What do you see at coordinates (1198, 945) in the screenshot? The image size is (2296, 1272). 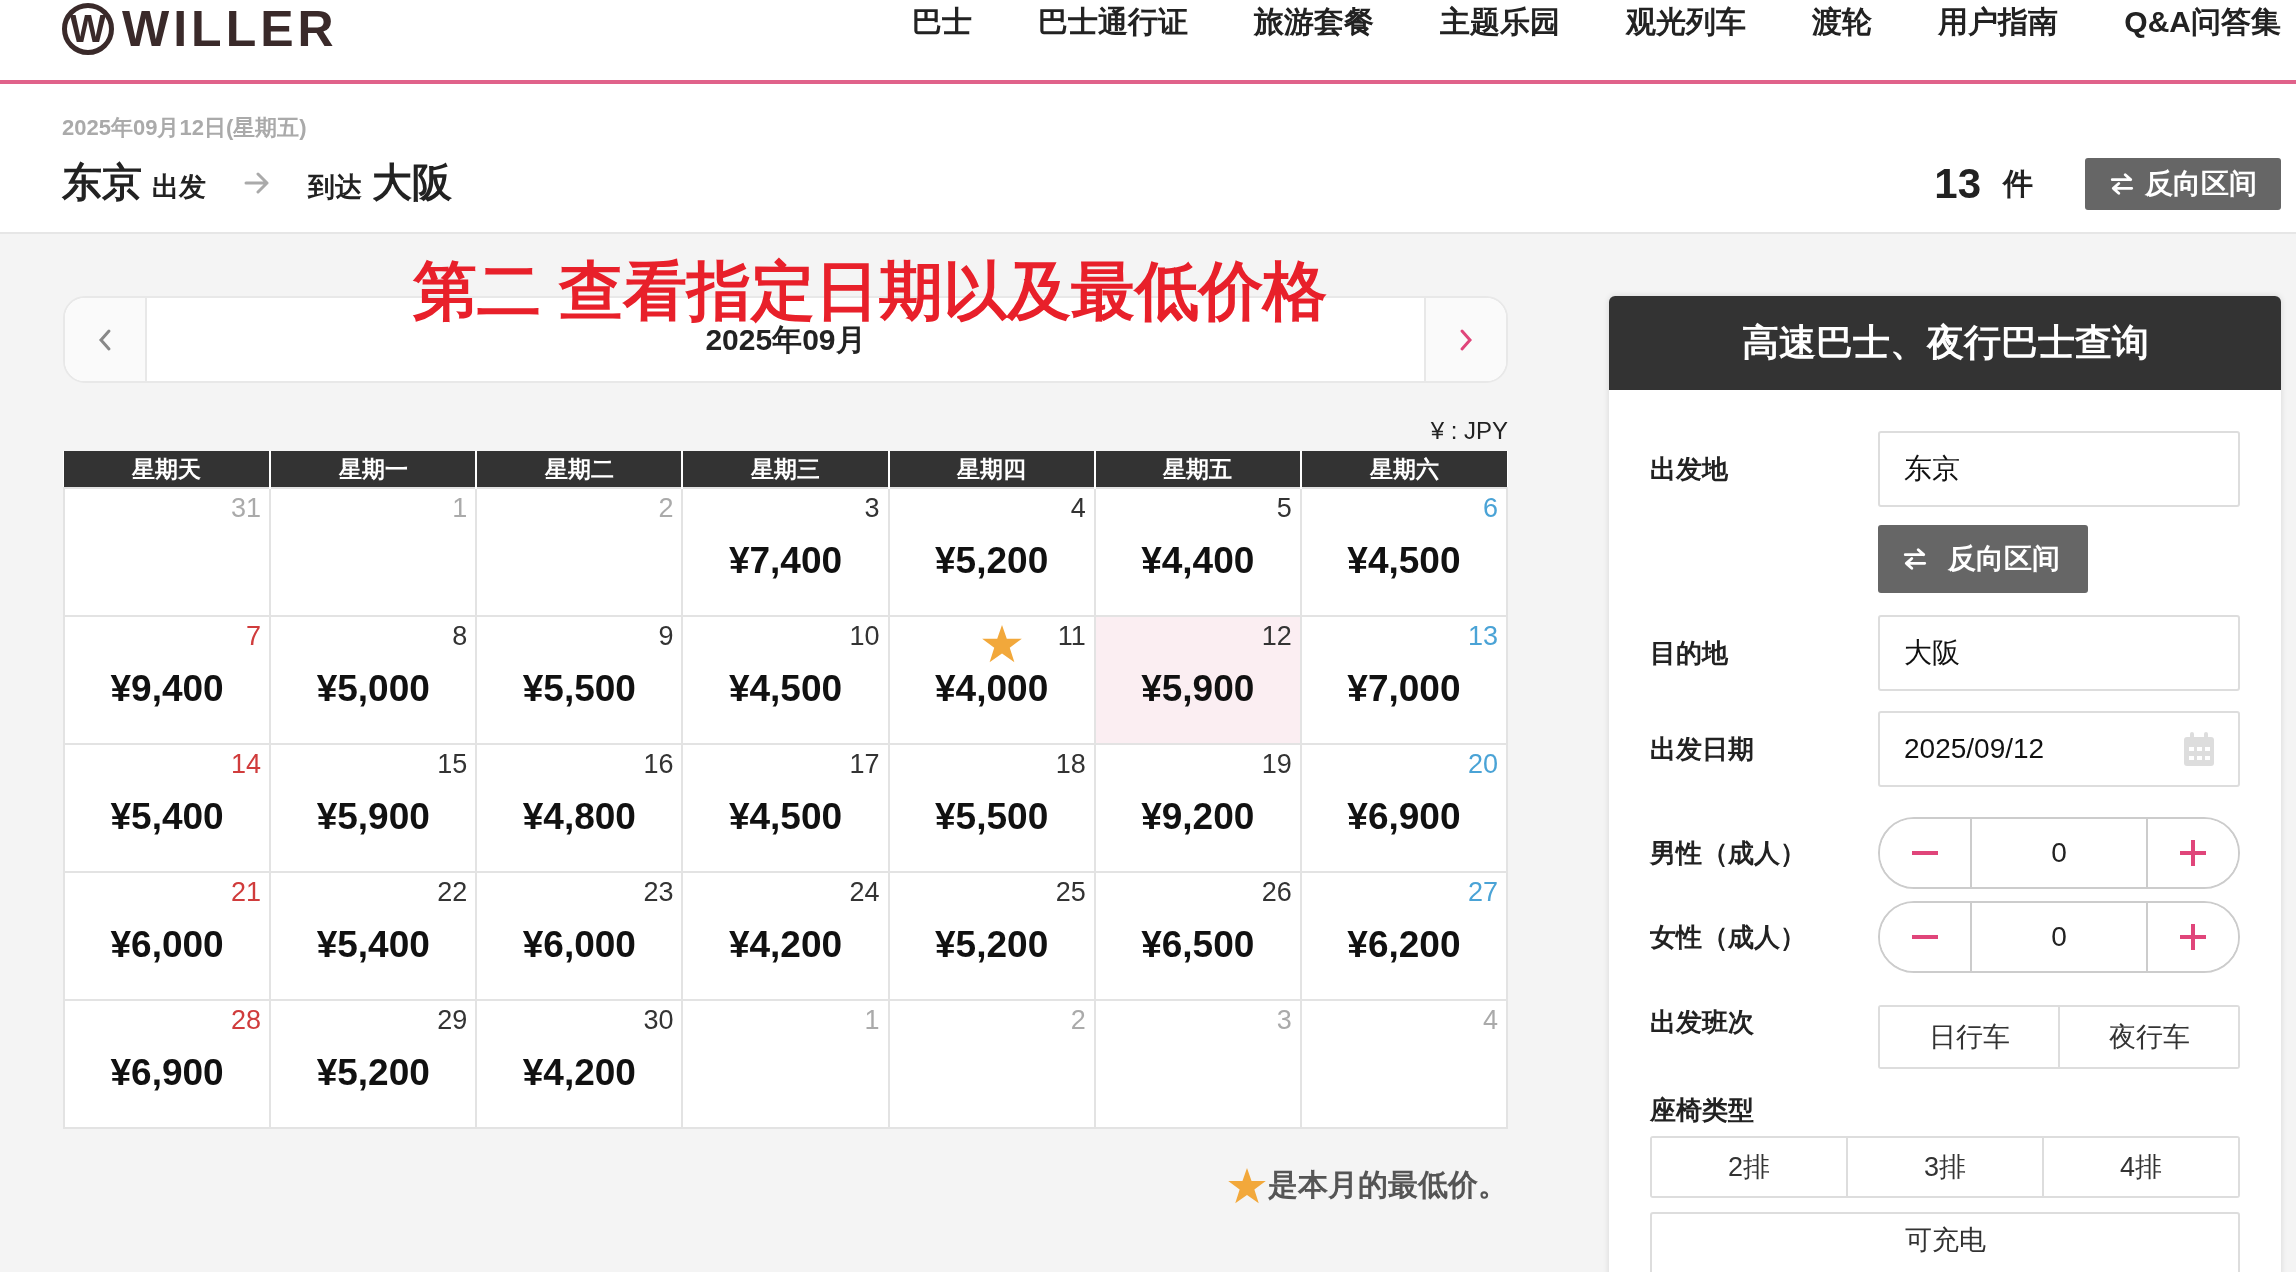 I see `price-label: ¥6,500` at bounding box center [1198, 945].